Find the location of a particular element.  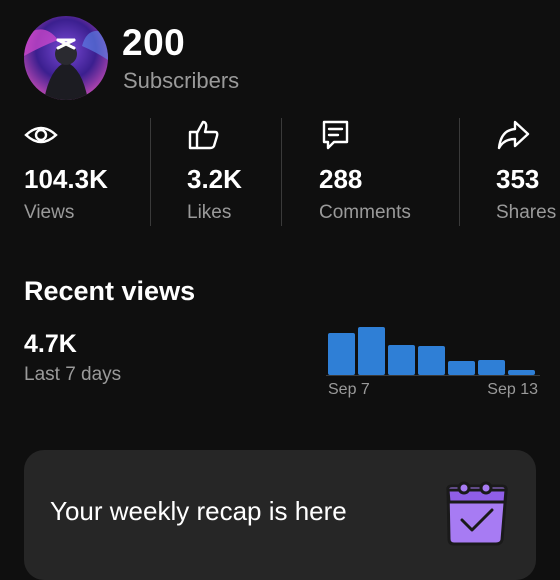

stat-value: 288 is located at coordinates (341, 179).